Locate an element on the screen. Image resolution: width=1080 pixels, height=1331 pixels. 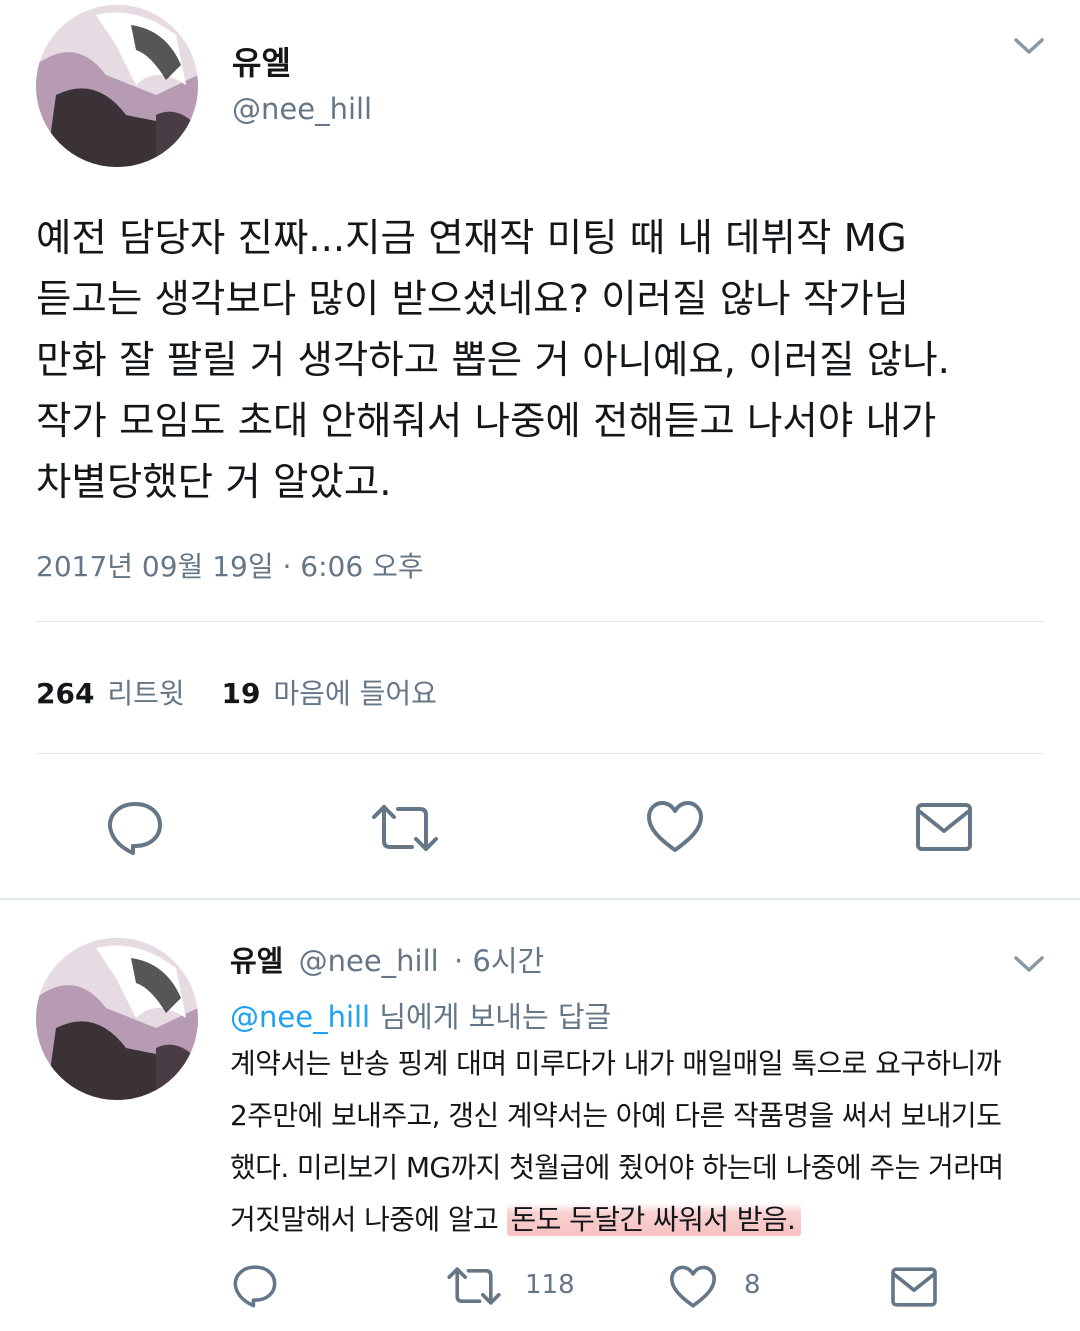
reply-context: @nee_hill 님에게 보내는 답글 is located at coordinates (420, 1015).